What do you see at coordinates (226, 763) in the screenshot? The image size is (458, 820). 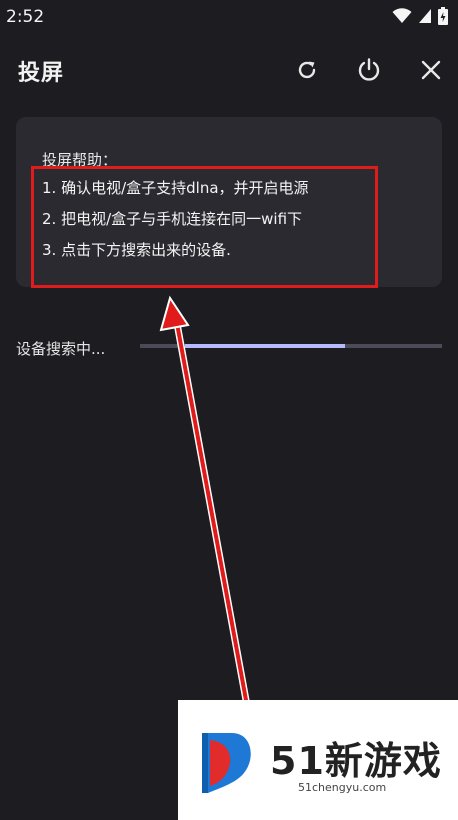 I see `site-logo-icon` at bounding box center [226, 763].